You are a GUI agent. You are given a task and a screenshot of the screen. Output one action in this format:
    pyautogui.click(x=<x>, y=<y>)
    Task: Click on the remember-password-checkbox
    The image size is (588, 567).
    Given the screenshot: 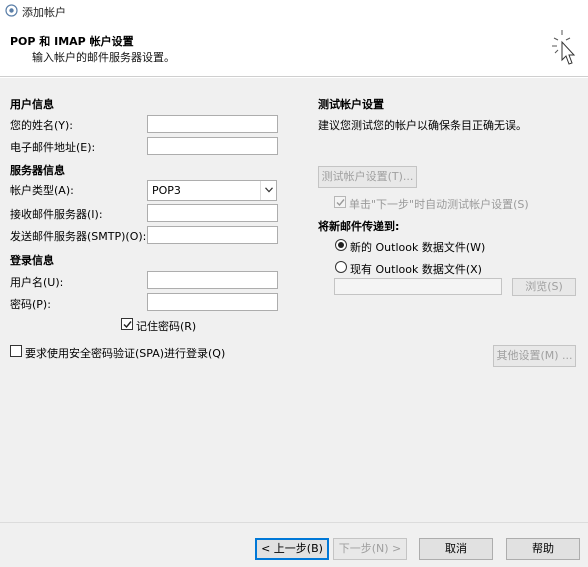 What is the action you would take?
    pyautogui.click(x=127, y=324)
    